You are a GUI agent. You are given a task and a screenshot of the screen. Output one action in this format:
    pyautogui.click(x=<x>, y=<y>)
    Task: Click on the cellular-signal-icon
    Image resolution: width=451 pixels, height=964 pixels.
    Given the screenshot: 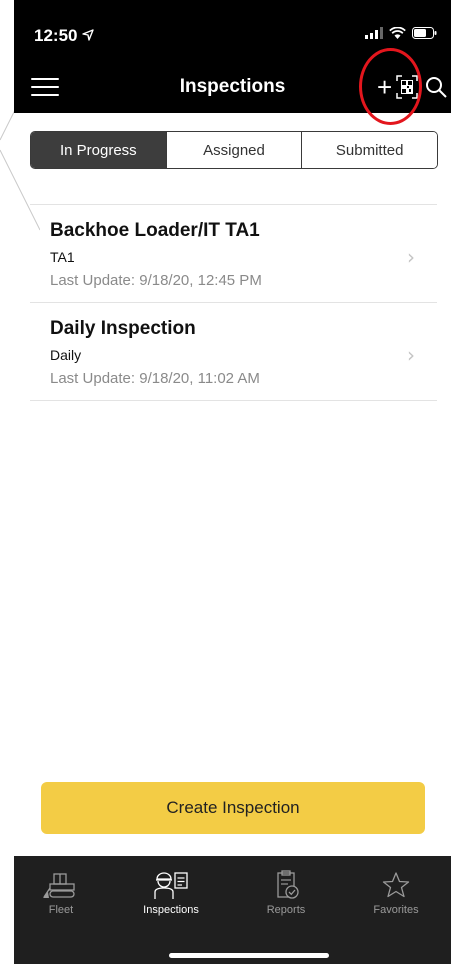 What is the action you would take?
    pyautogui.click(x=374, y=33)
    